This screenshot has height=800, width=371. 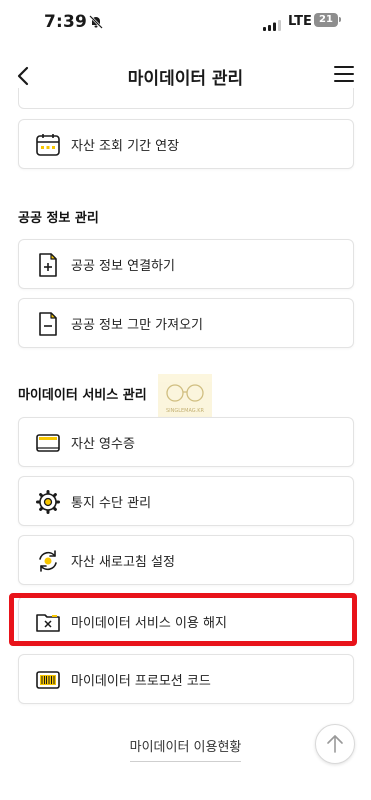 I want to click on card-label: 자산 영수증, so click(x=103, y=444).